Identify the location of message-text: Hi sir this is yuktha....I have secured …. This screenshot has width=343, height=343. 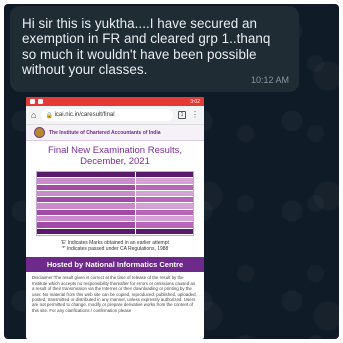
(146, 47).